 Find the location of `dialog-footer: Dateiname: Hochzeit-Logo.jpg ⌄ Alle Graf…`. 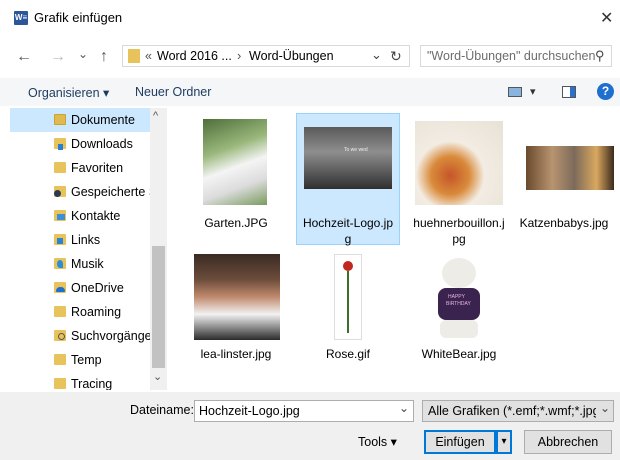

dialog-footer: Dateiname: Hochzeit-Logo.jpg ⌄ Alle Graf… is located at coordinates (310, 426).